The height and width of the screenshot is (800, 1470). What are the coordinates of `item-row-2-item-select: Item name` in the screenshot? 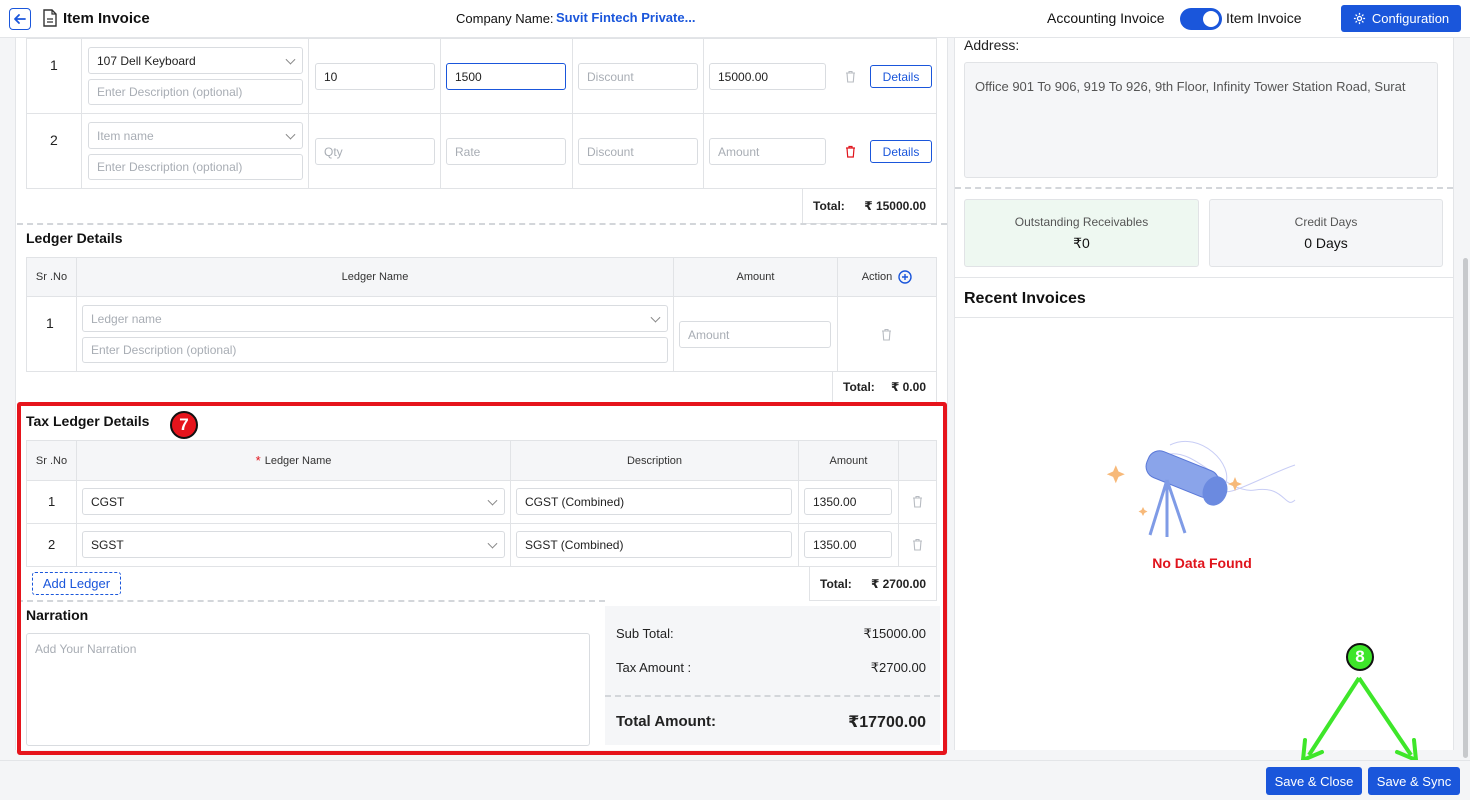 It's located at (195, 135).